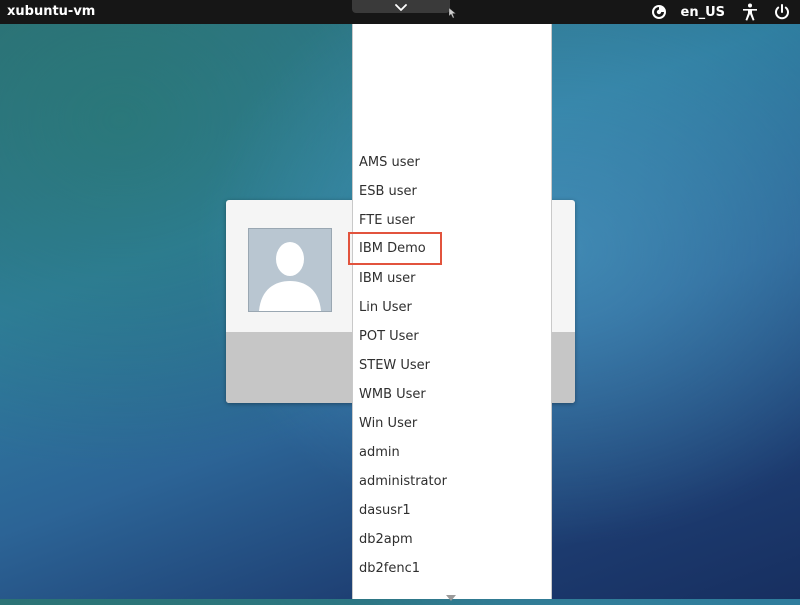  What do you see at coordinates (290, 270) in the screenshot?
I see `default-avatar-icon` at bounding box center [290, 270].